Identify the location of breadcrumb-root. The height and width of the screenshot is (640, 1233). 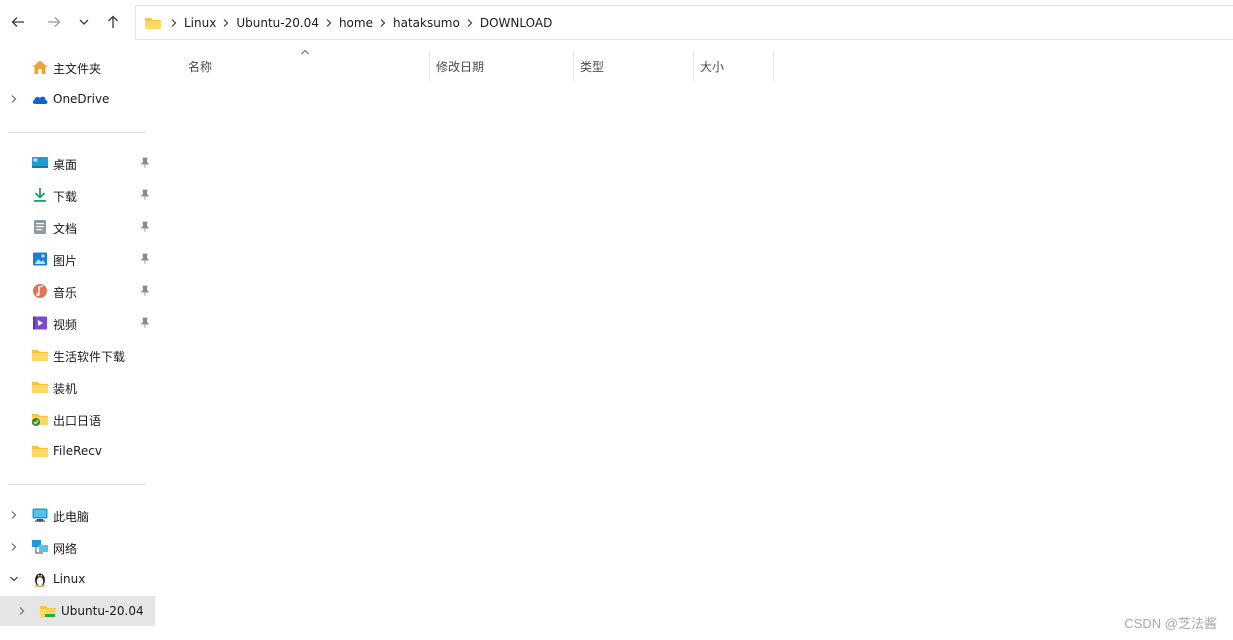
(174, 23).